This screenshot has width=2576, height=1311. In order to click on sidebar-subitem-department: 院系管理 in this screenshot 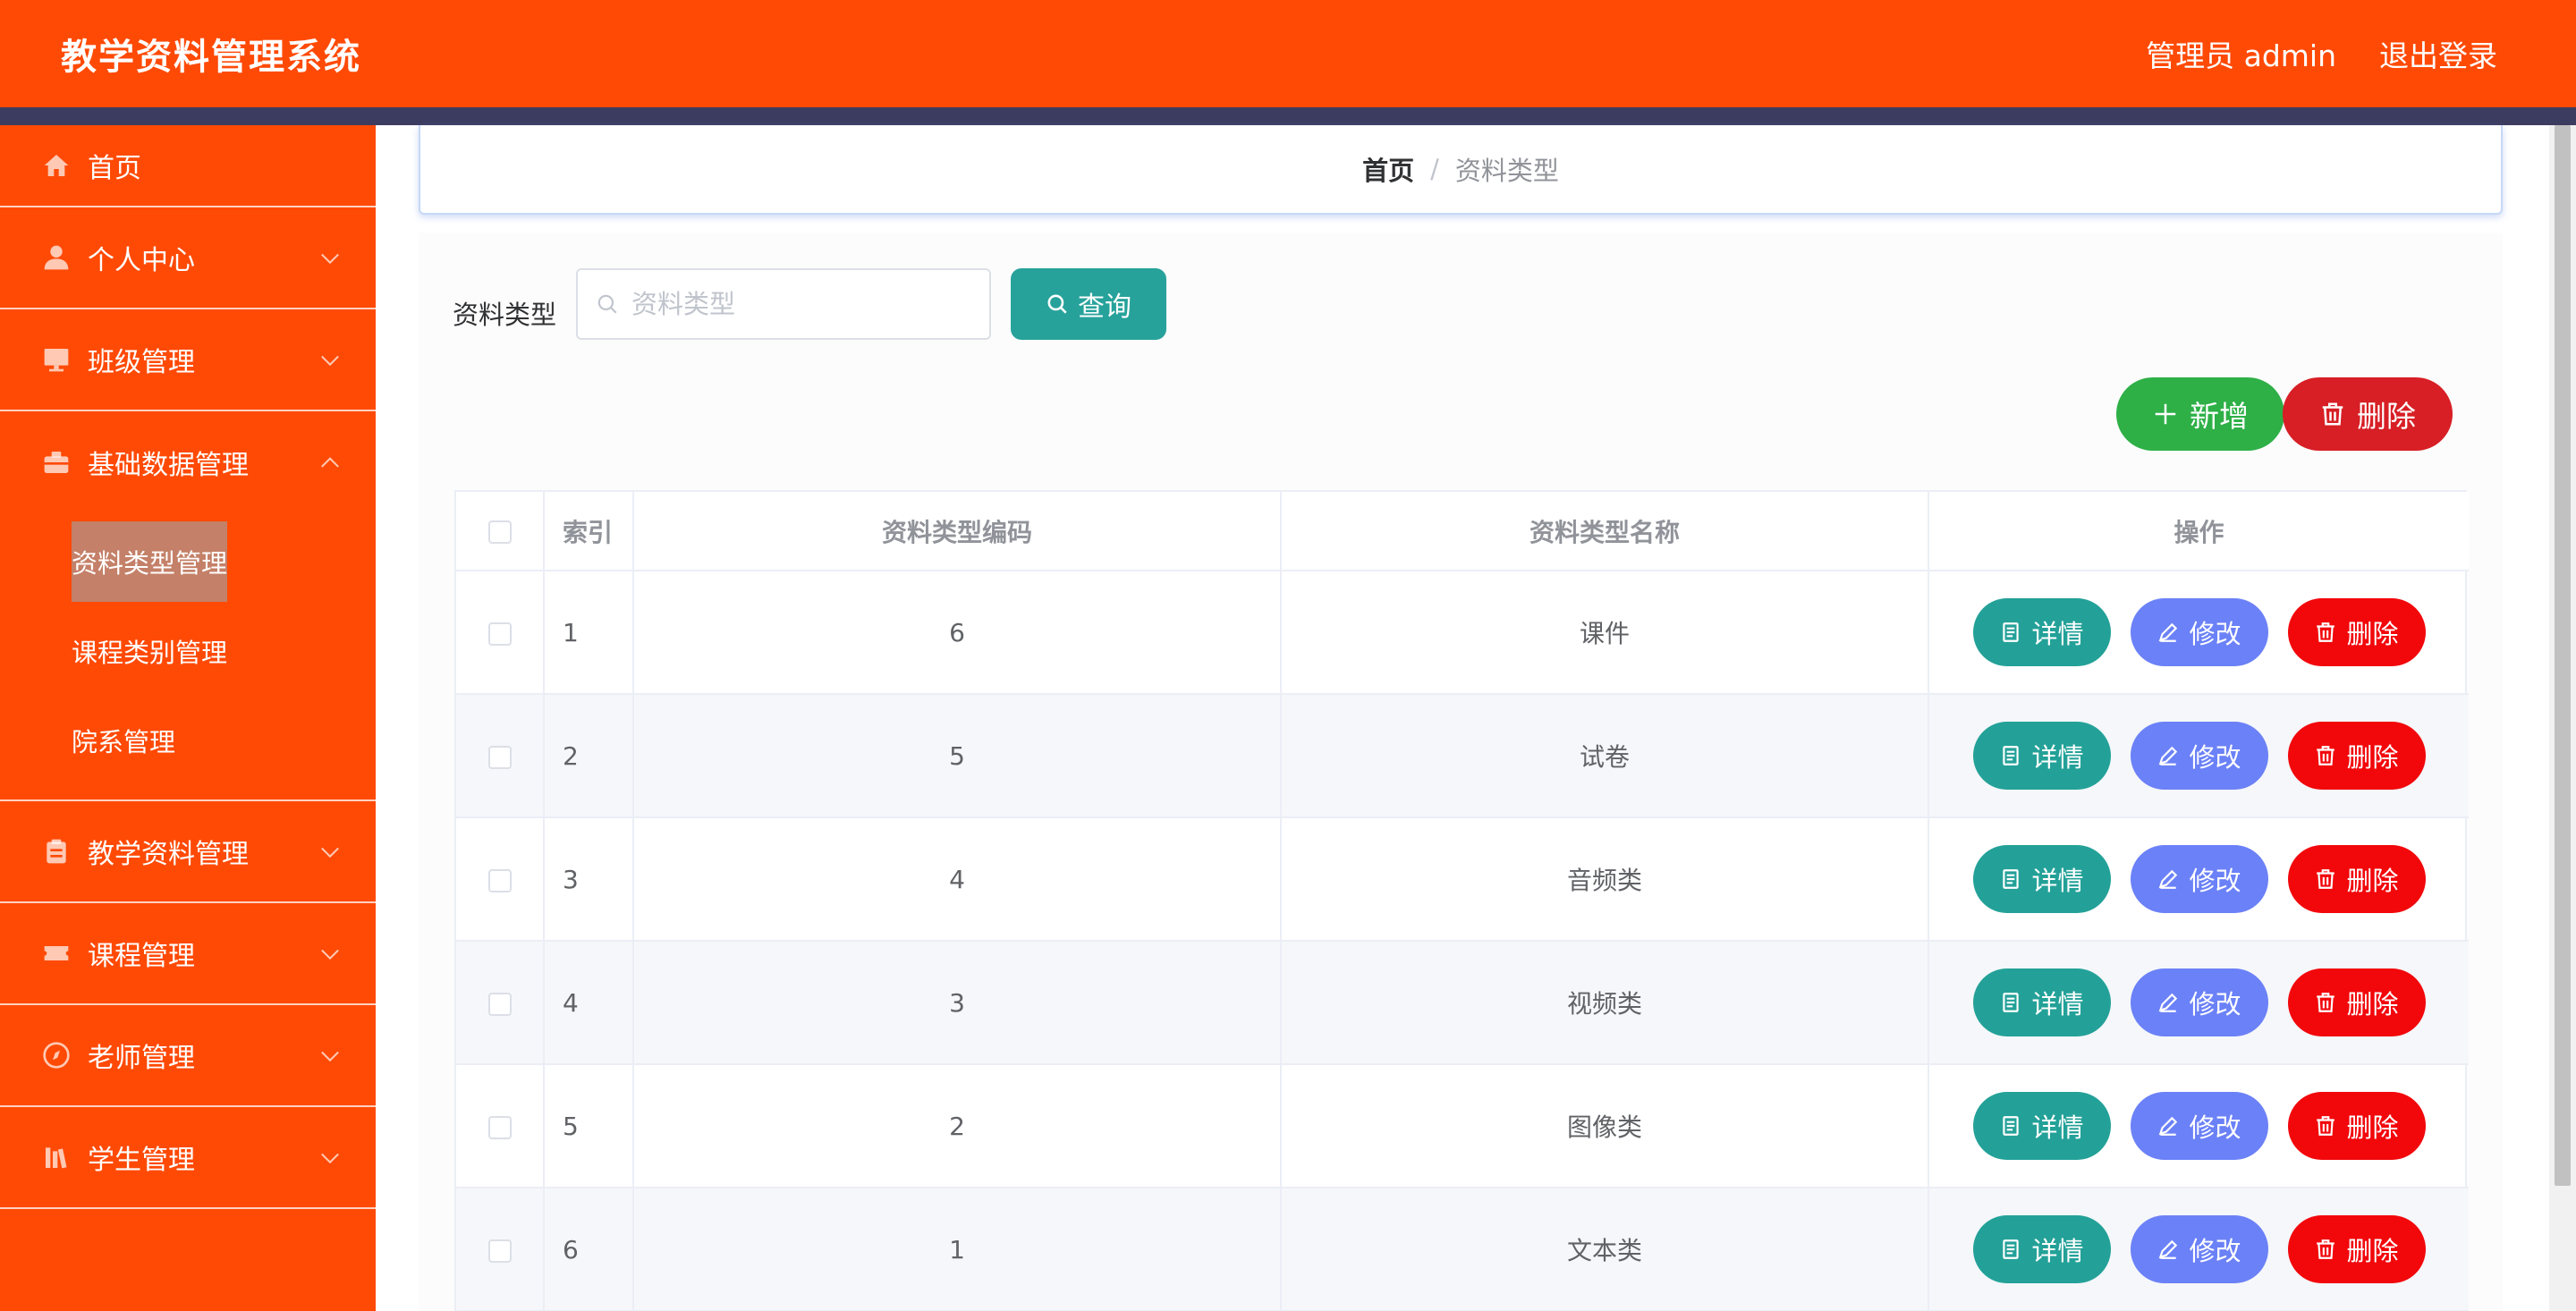, I will do `click(188, 740)`.